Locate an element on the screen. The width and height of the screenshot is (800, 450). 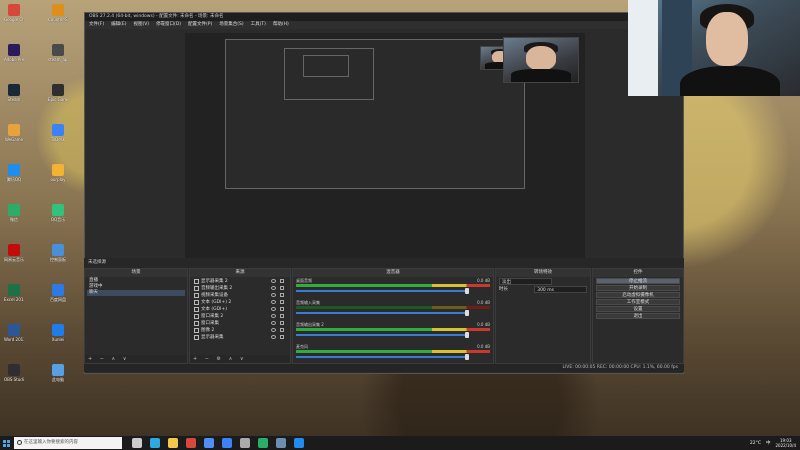
source-label: 文本 (GDI+) 2 is located at coordinates (216, 302).